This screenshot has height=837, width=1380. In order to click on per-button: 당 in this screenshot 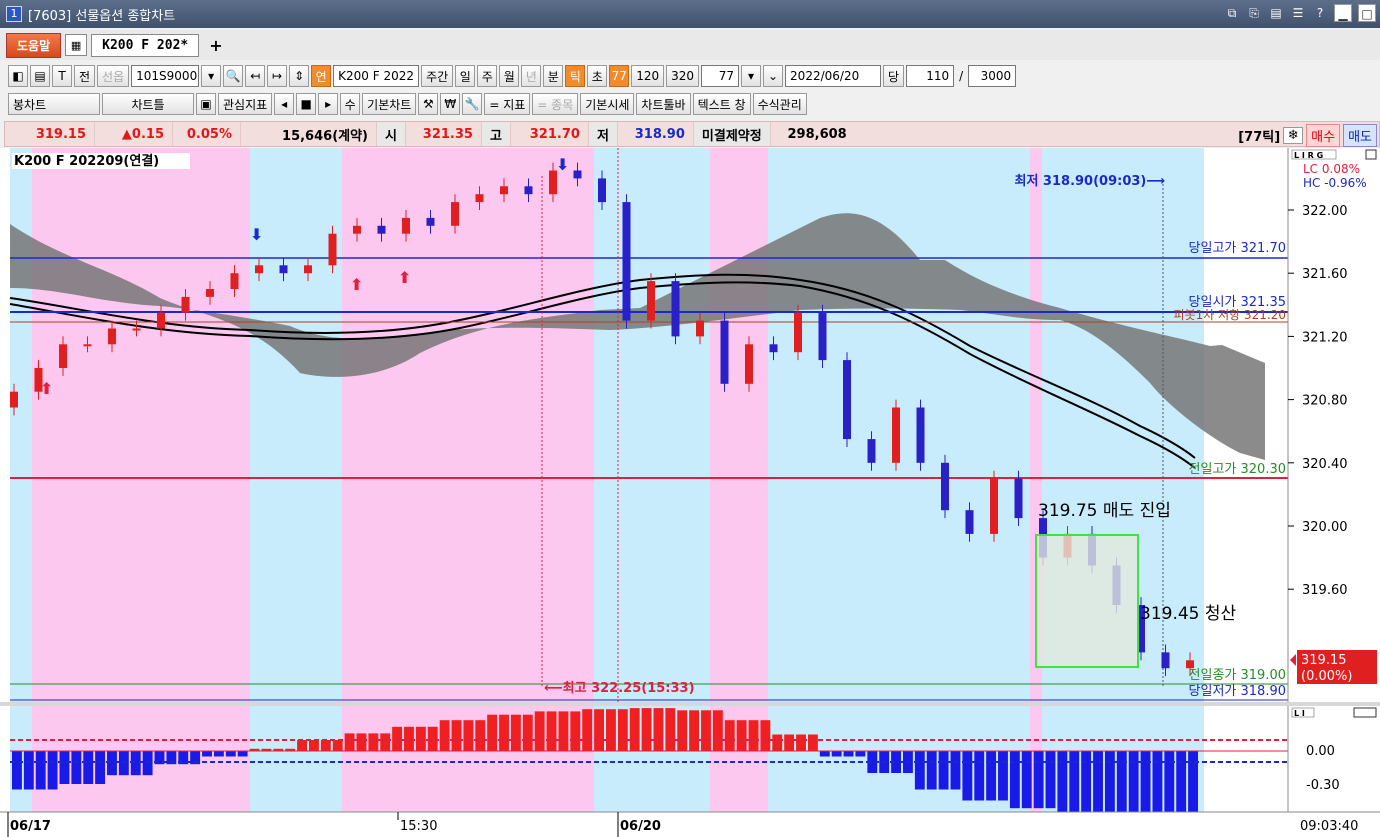, I will do `click(894, 76)`.